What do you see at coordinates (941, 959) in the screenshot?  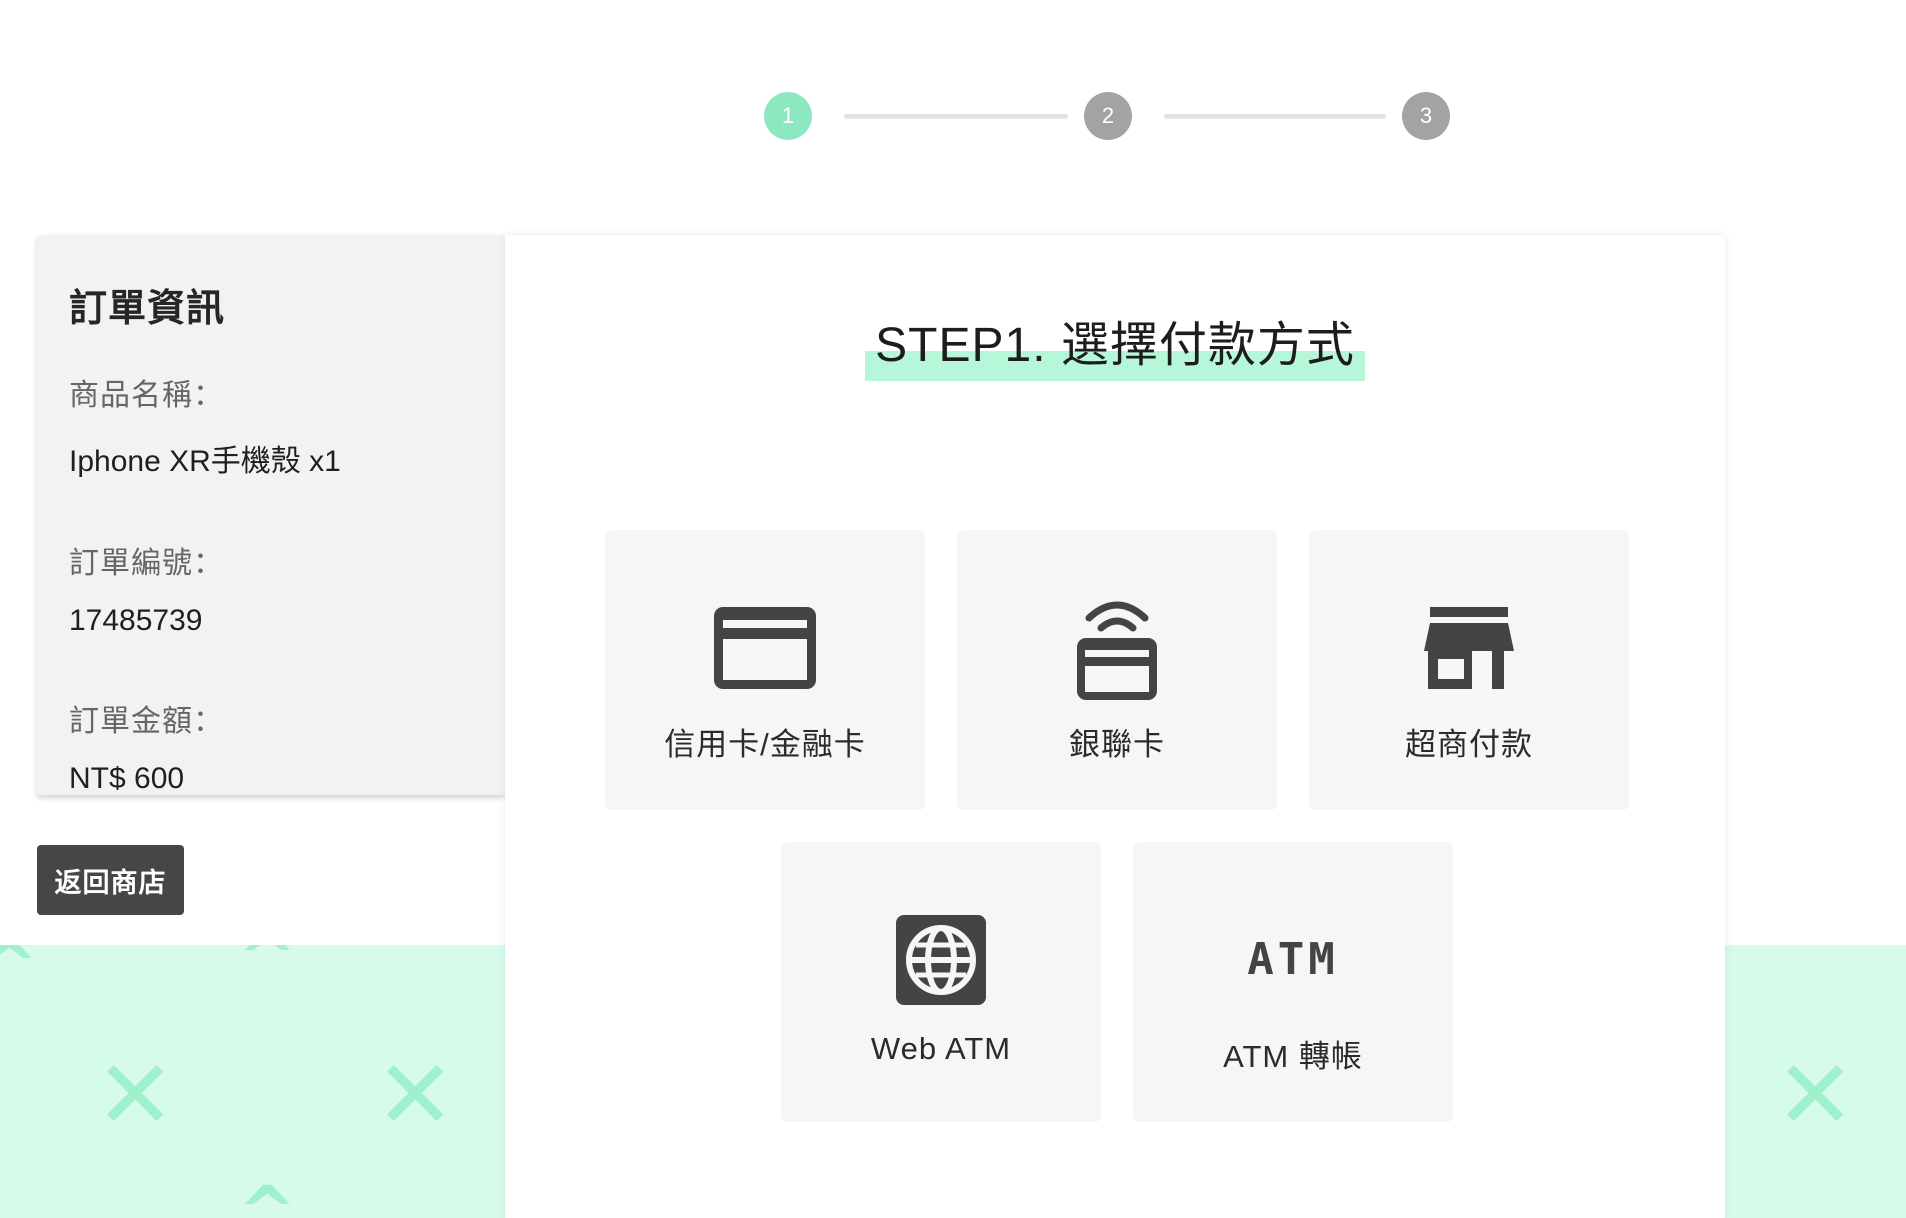 I see `globe-icon` at bounding box center [941, 959].